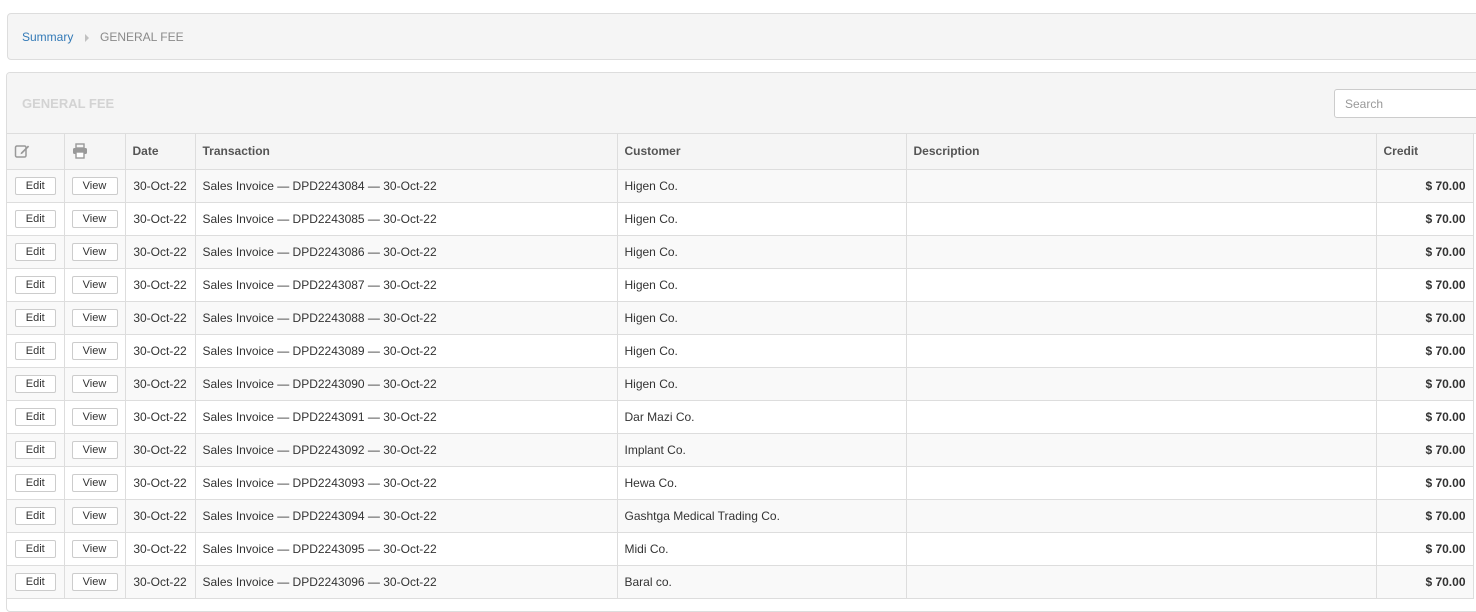 The height and width of the screenshot is (612, 1476). I want to click on breadcrumb-separator-icon, so click(87, 38).